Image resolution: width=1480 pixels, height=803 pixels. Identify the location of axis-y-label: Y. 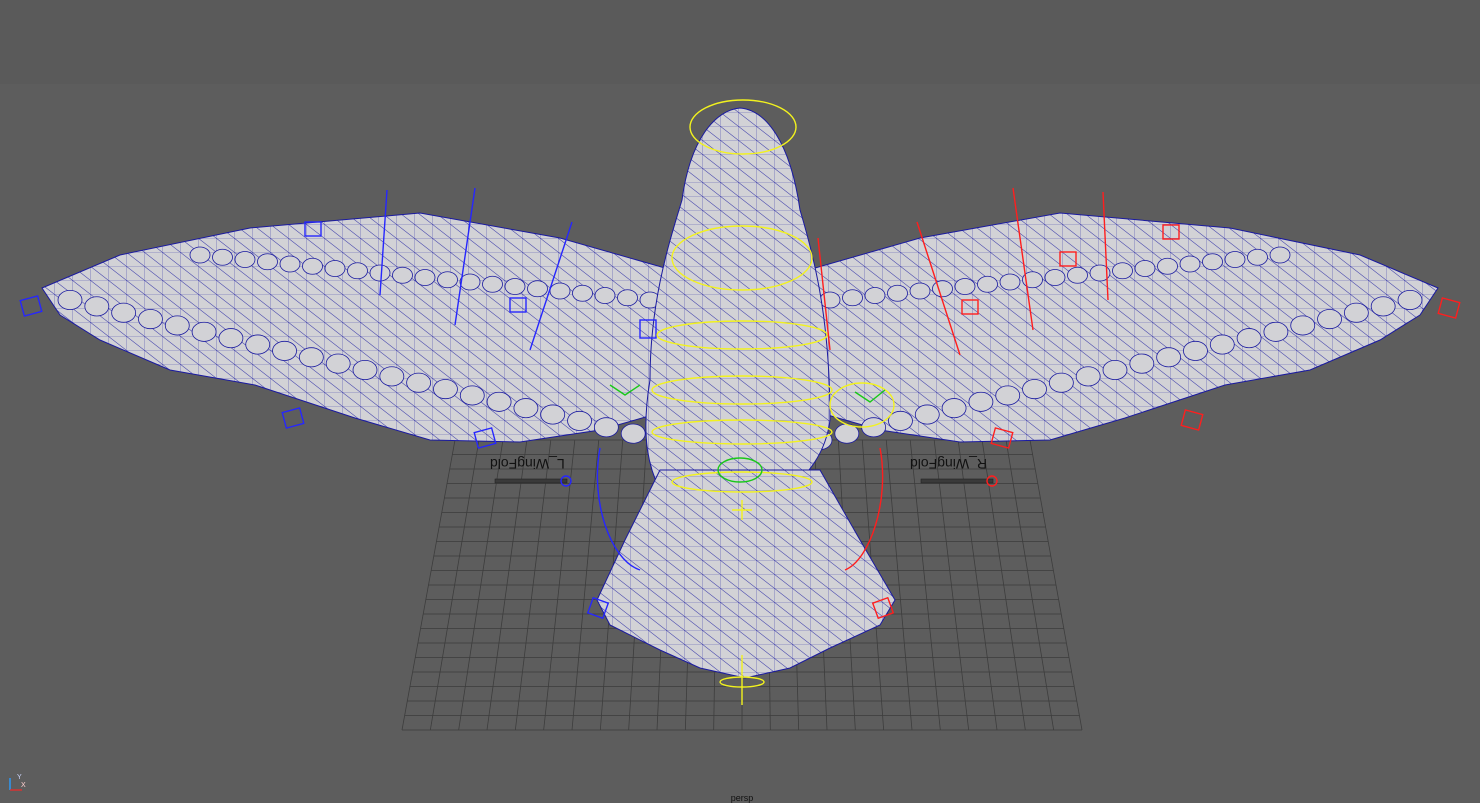
(19, 777).